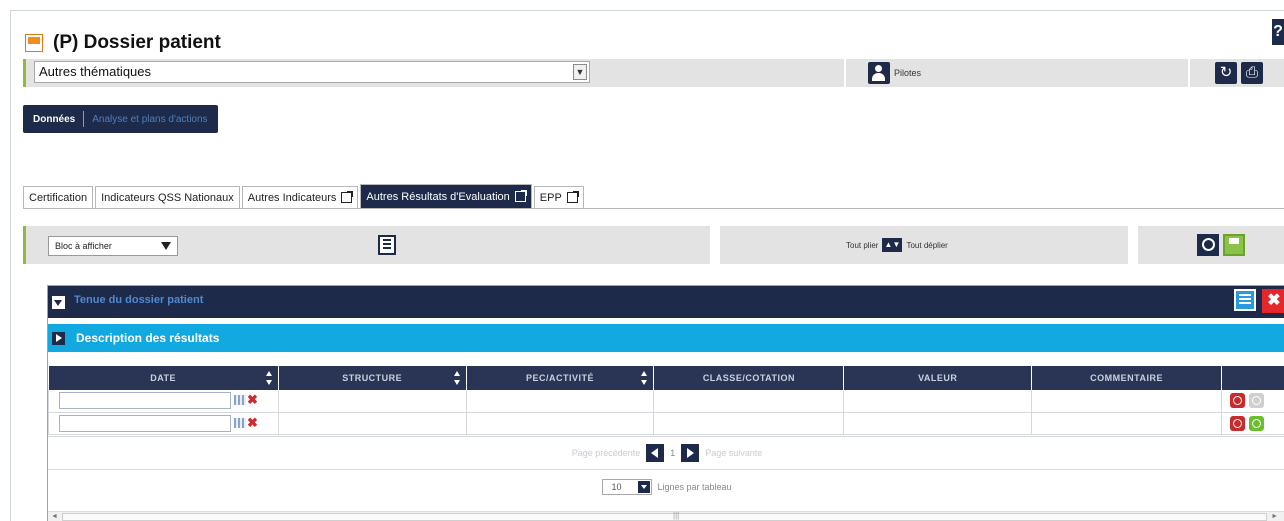  I want to click on next-page-label: Page suivante, so click(733, 453).